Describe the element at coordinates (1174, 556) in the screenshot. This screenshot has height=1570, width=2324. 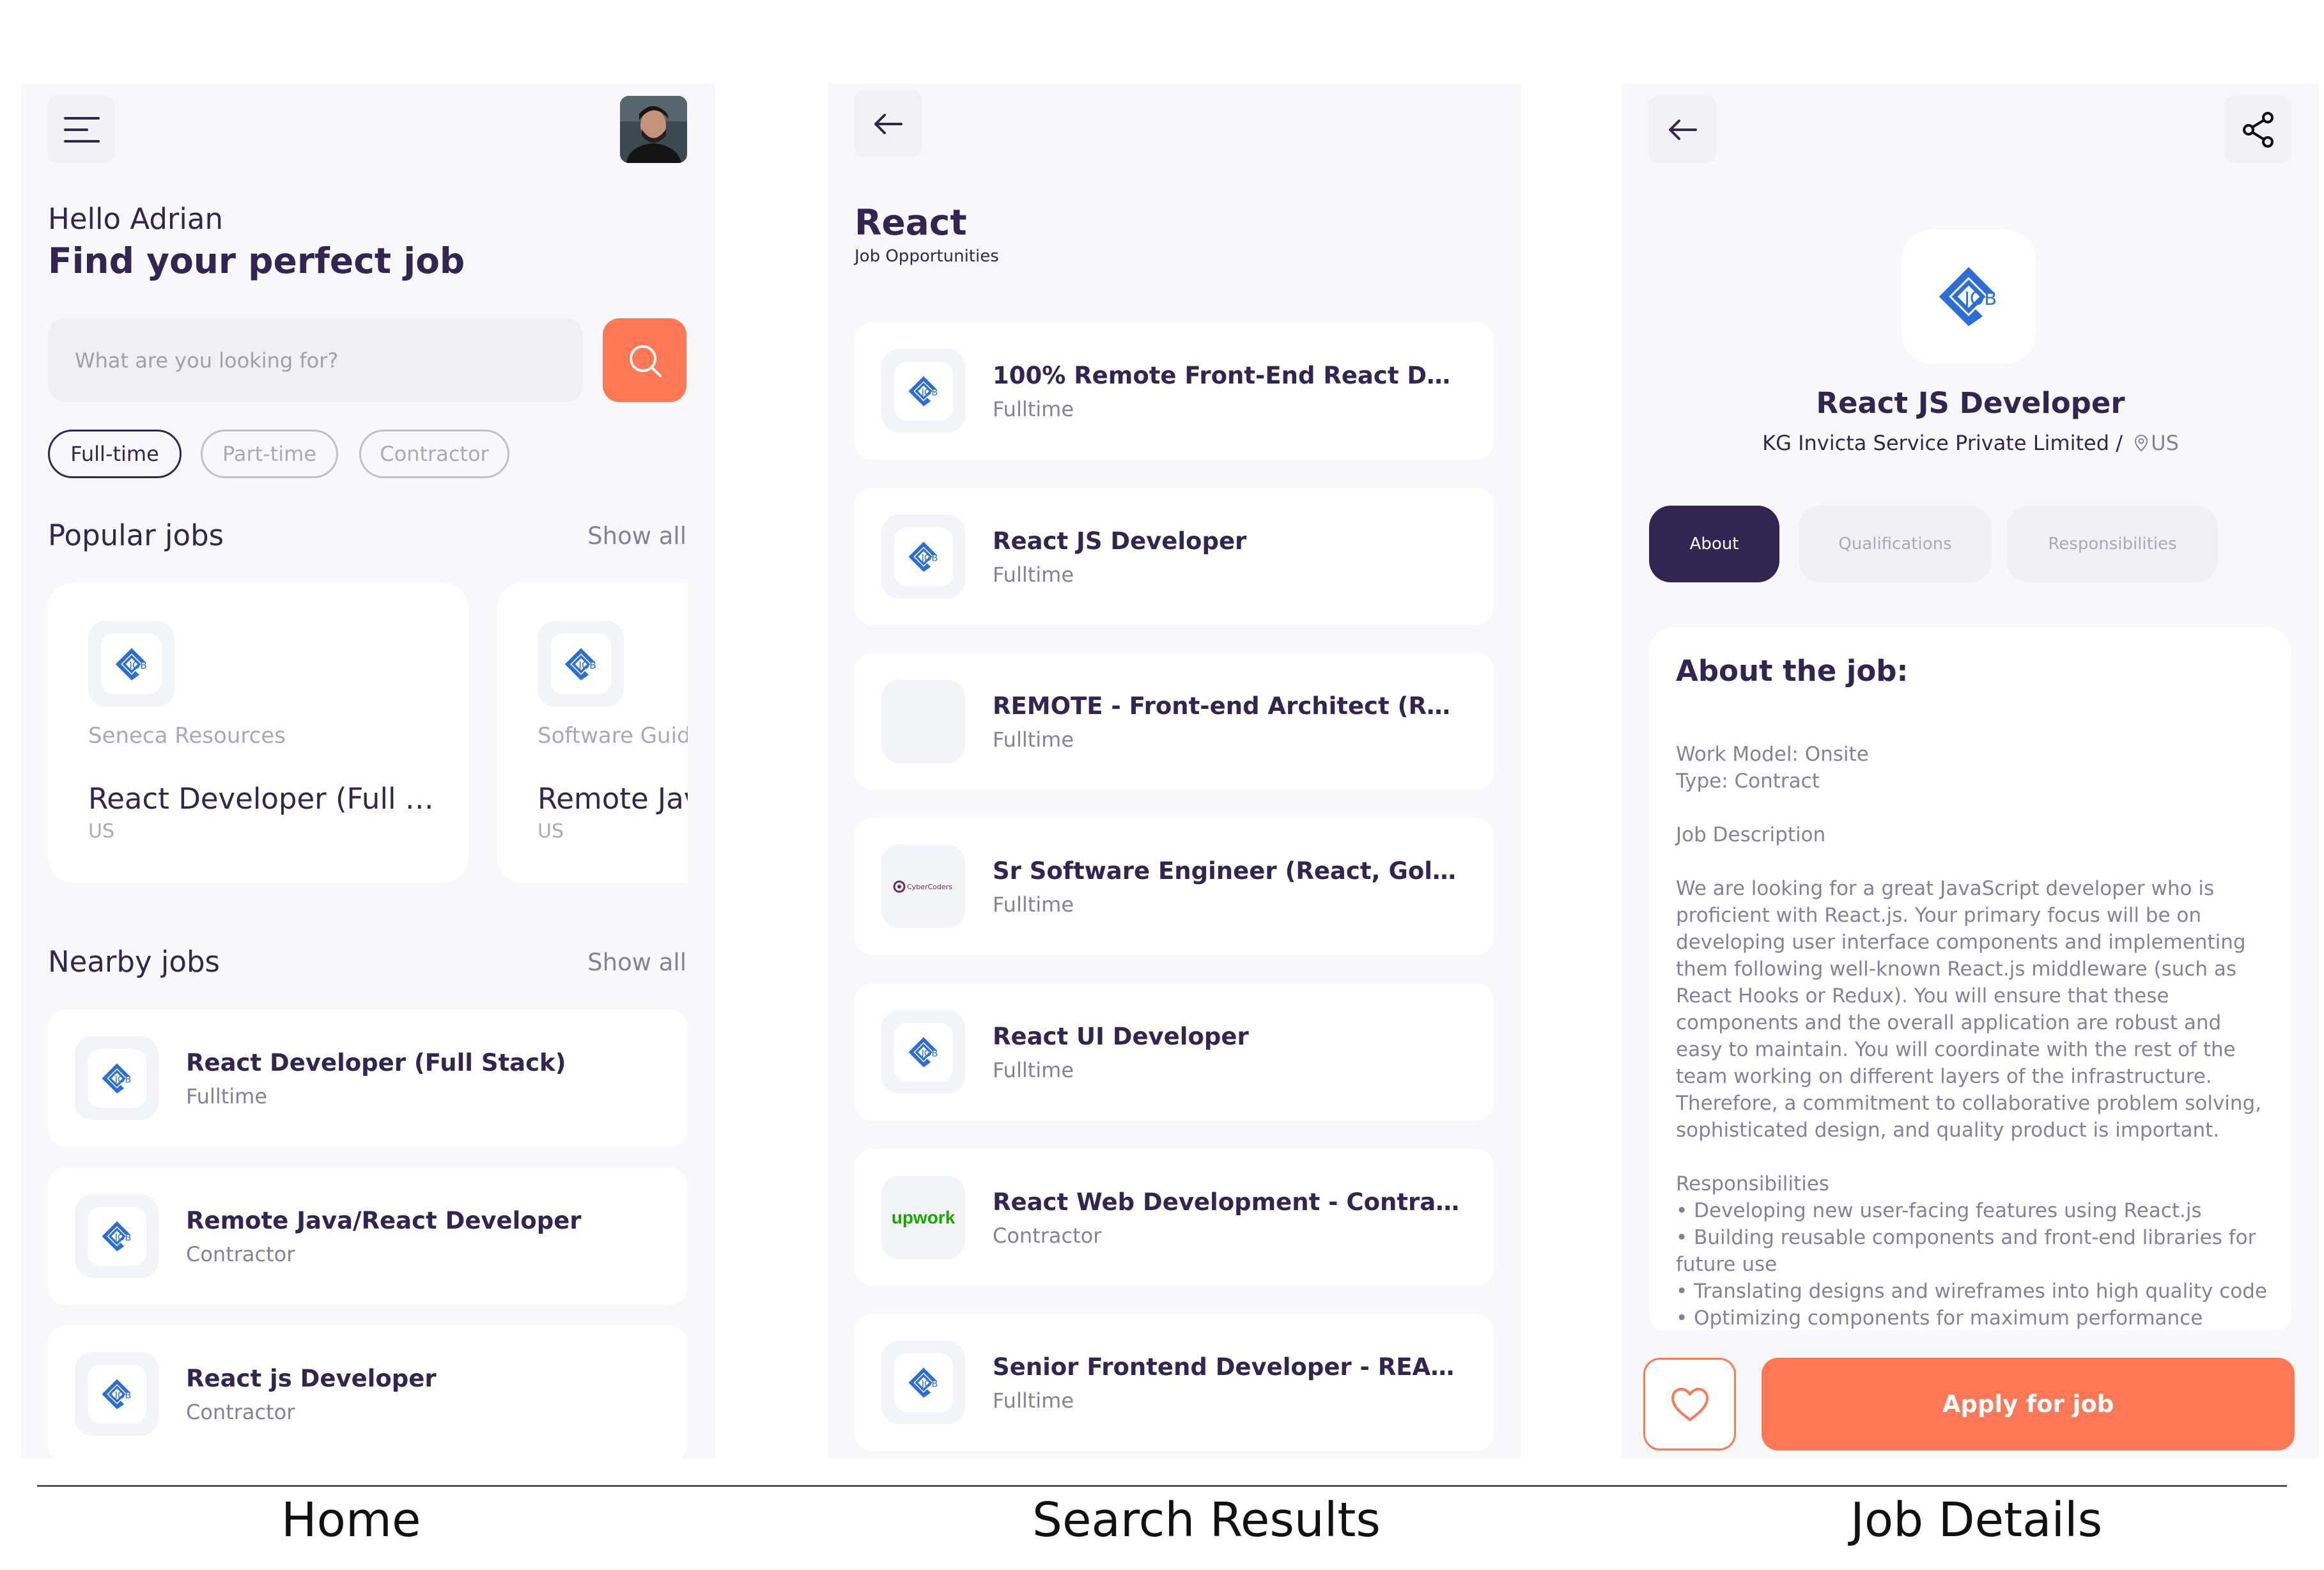
I see `search-result-card: JOB React JS Developer Fulltime` at that location.